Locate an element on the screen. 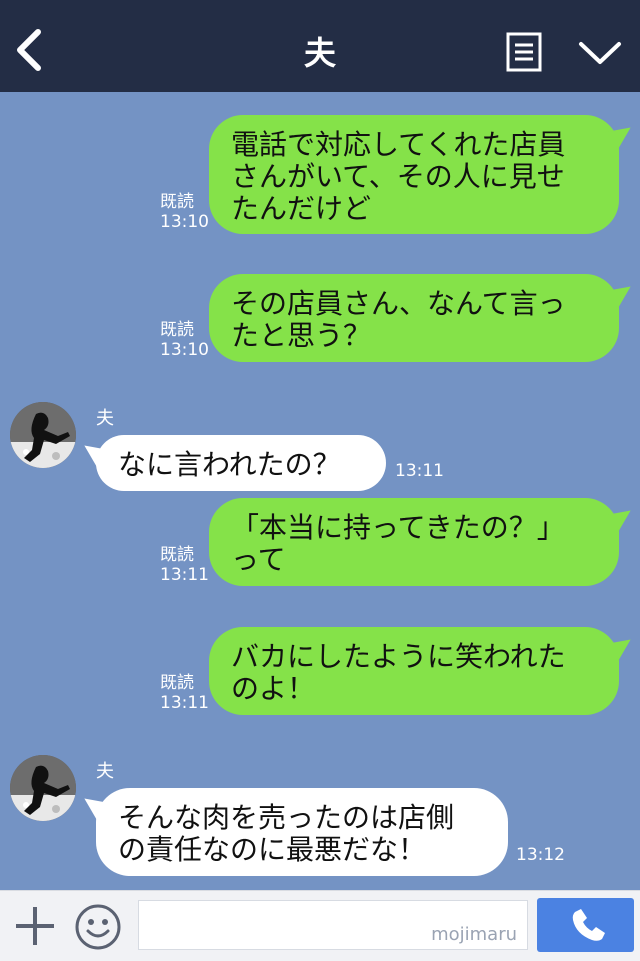 This screenshot has width=640, height=961. message-text-line: さんがいて、その人に見せ is located at coordinates (398, 176).